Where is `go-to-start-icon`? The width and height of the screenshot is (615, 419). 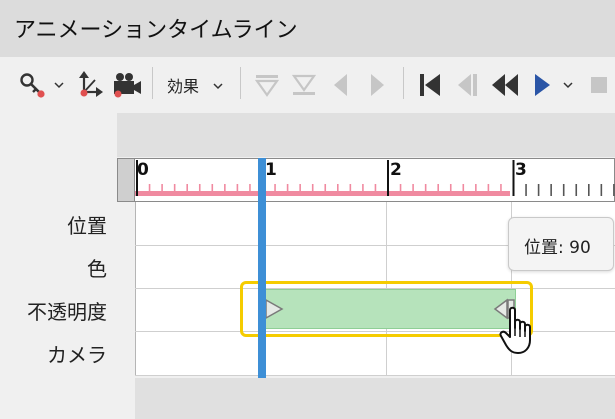
go-to-start-icon is located at coordinates (430, 85).